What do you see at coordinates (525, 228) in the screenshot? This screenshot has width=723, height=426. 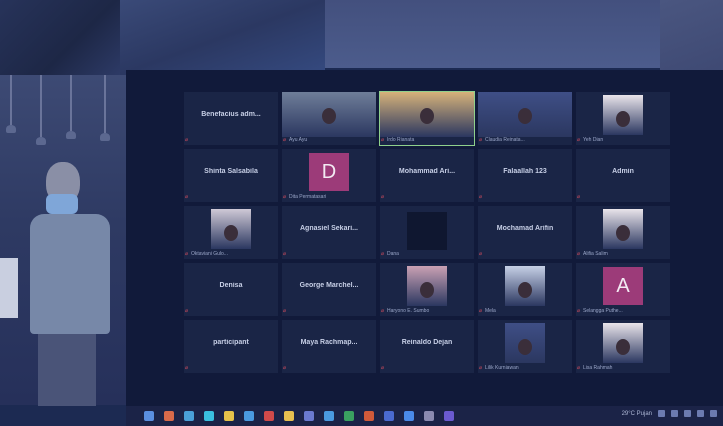 I see `participant-name: Mochamad Arifin` at bounding box center [525, 228].